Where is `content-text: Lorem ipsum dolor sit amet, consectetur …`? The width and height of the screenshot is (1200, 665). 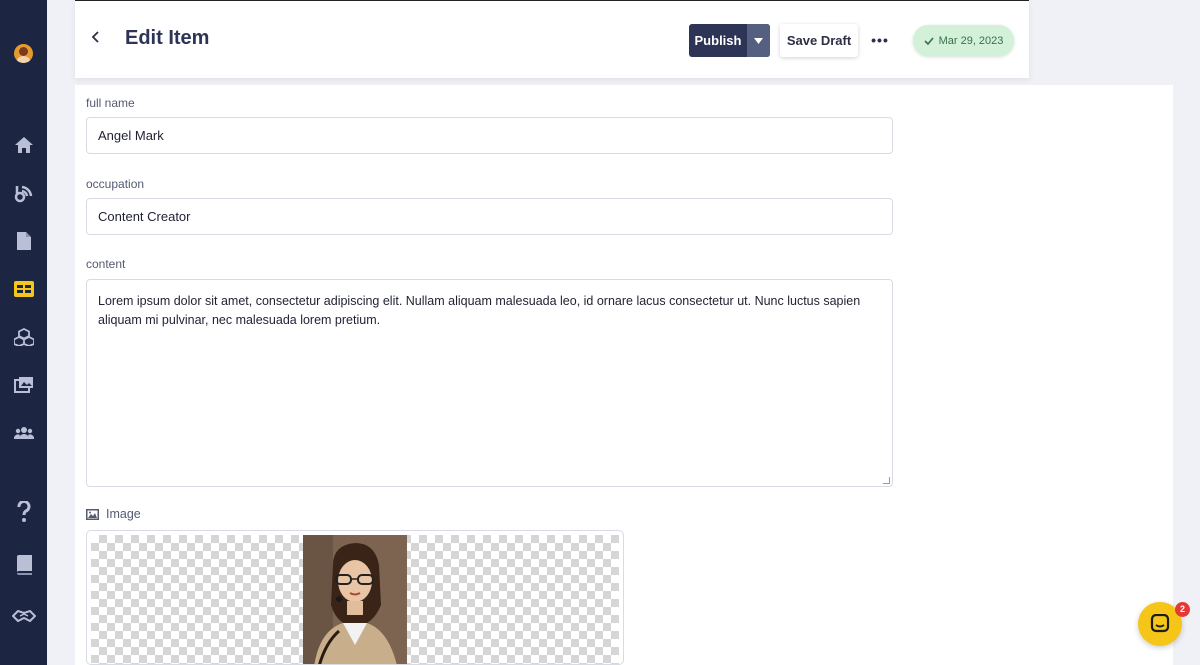 content-text: Lorem ipsum dolor sit amet, consectetur … is located at coordinates (479, 310).